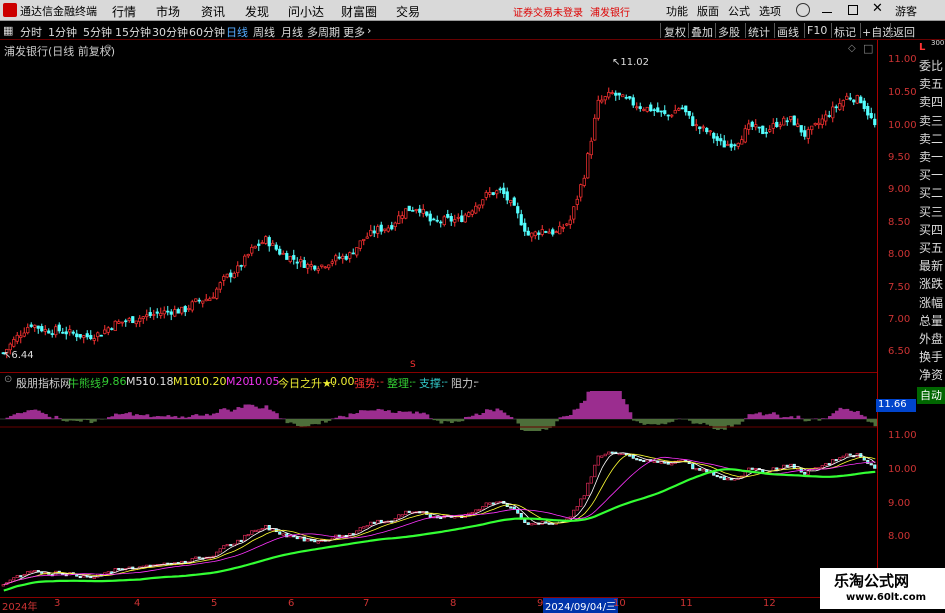  I want to click on sidebar-item: 买一, so click(931, 175).